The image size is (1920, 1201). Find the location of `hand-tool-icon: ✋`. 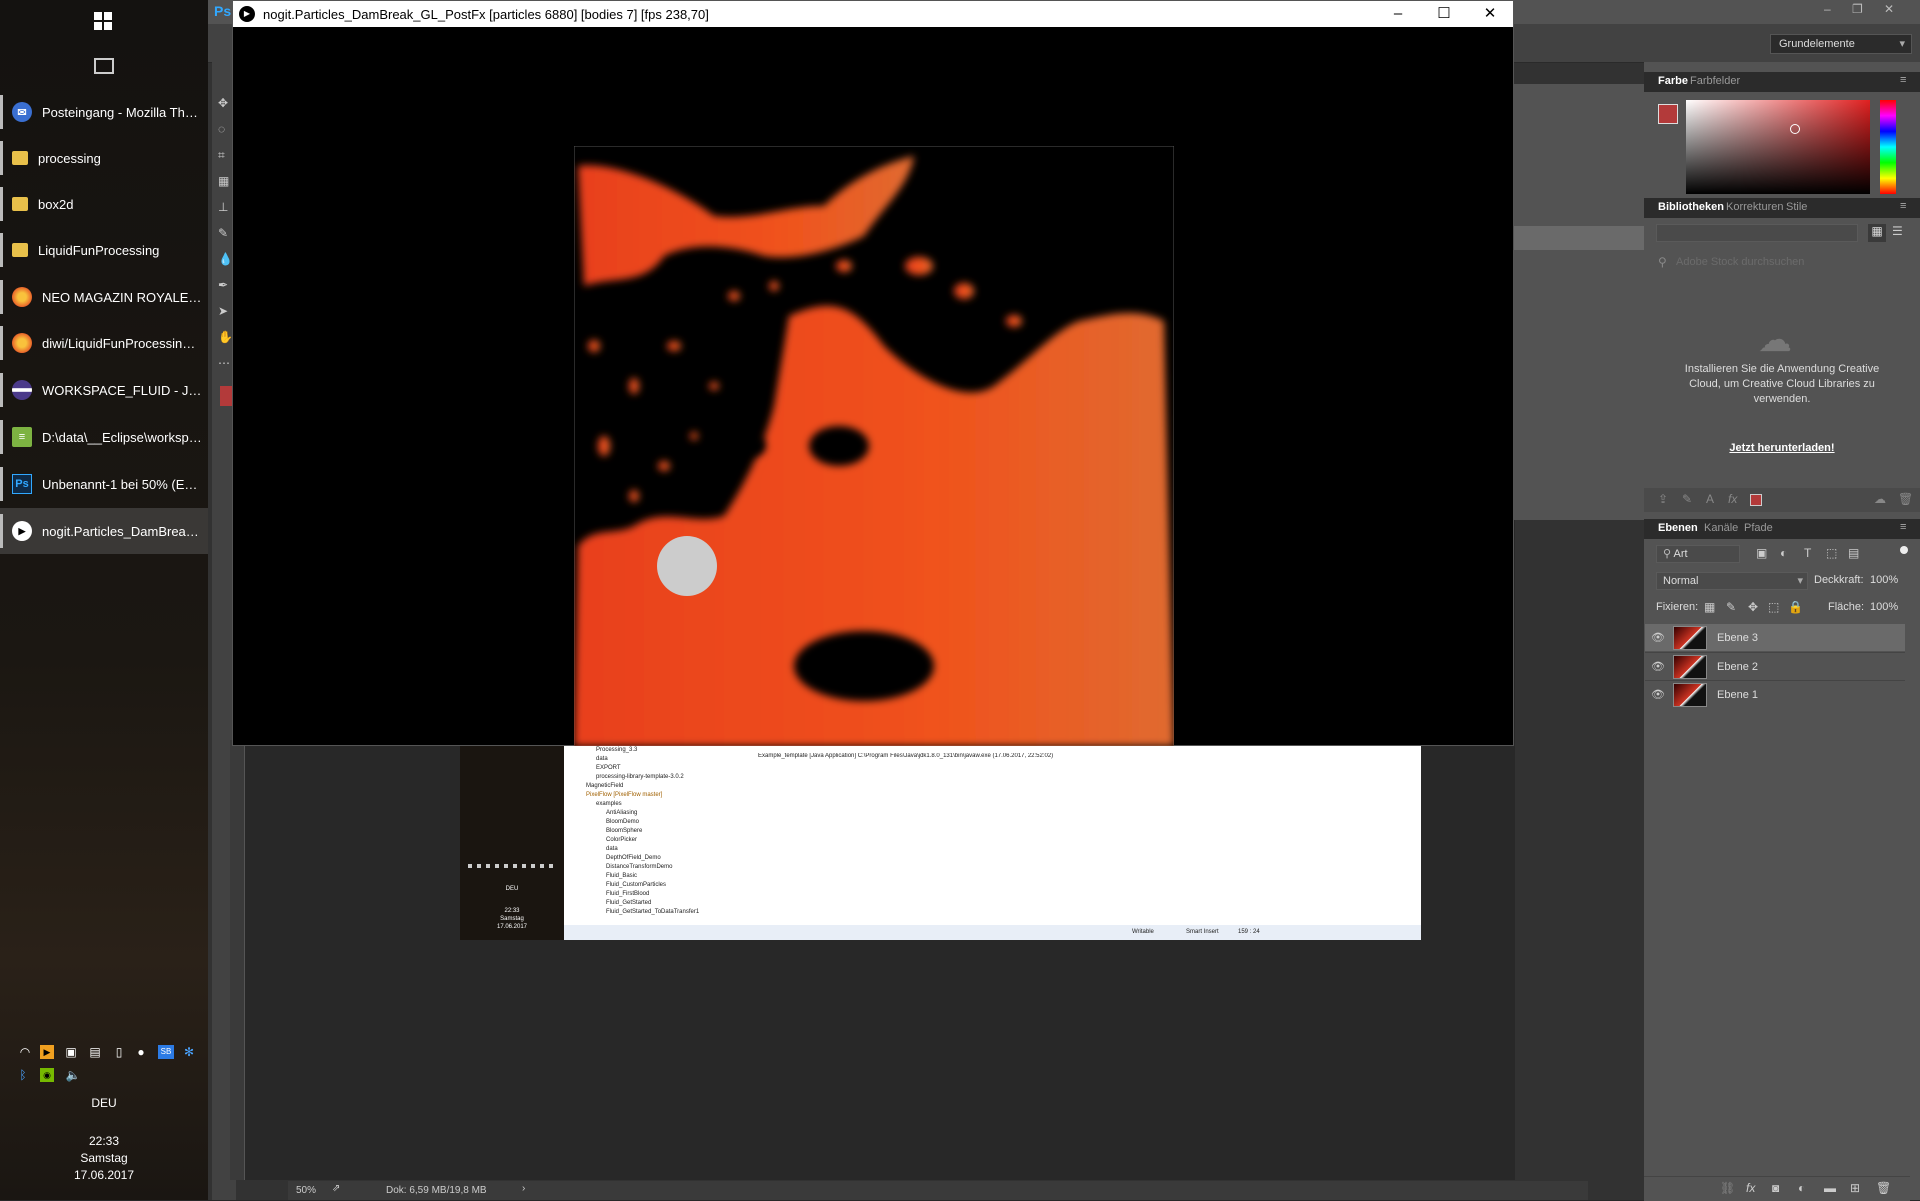

hand-tool-icon: ✋ is located at coordinates (225, 337).